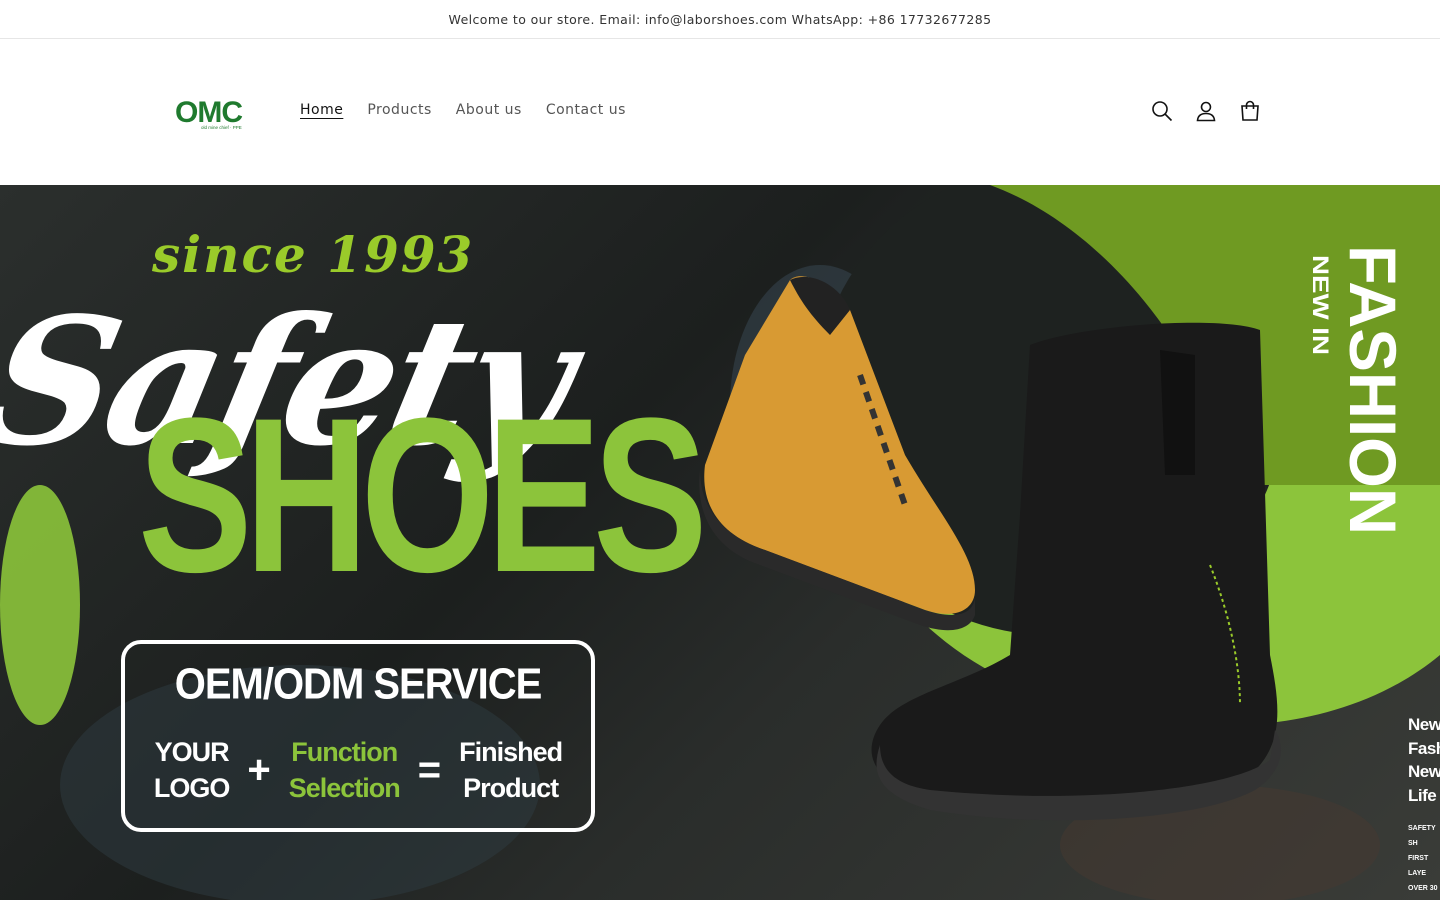 Image resolution: width=1440 pixels, height=900 pixels. Describe the element at coordinates (1423, 888) in the screenshot. I see `side-small-line: OVER 30 YE` at that location.